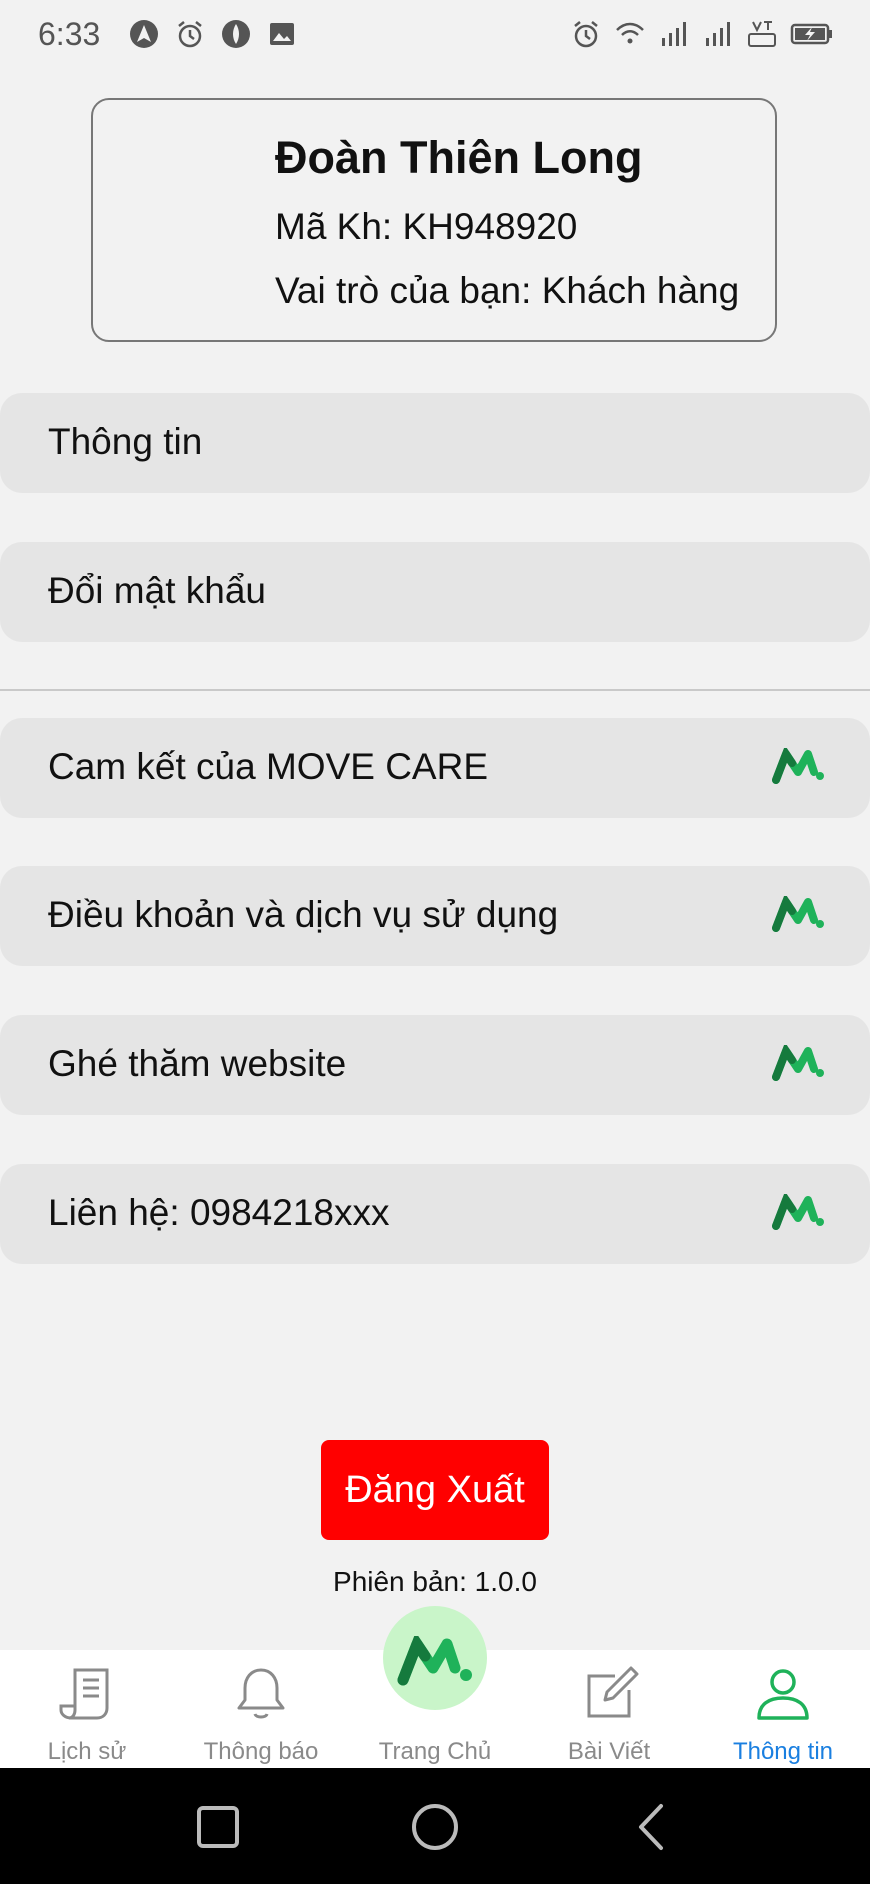 The width and height of the screenshot is (870, 1884). What do you see at coordinates (435, 1581) in the screenshot?
I see `app-version: Phiên bản: 1.0.0` at bounding box center [435, 1581].